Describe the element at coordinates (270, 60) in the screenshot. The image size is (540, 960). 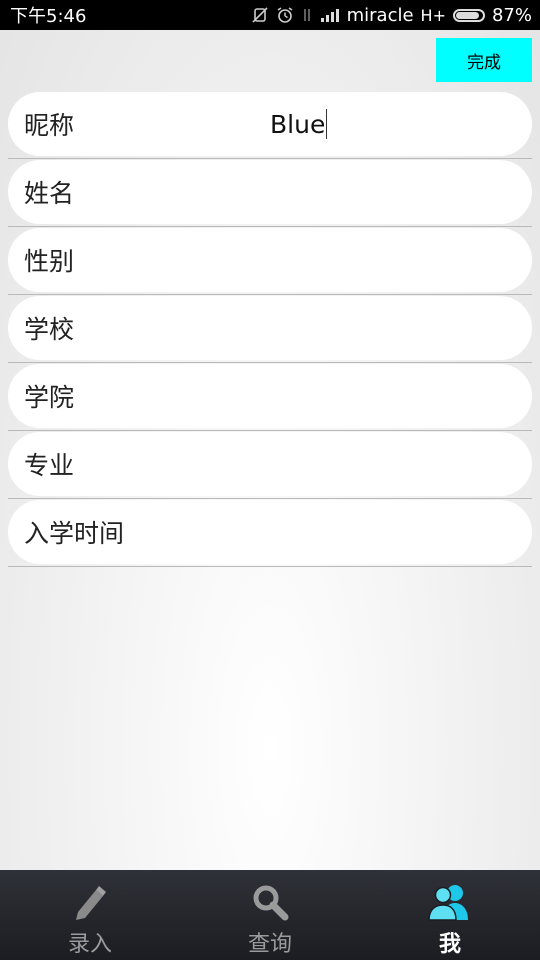
I see `action-bar: 完成` at that location.